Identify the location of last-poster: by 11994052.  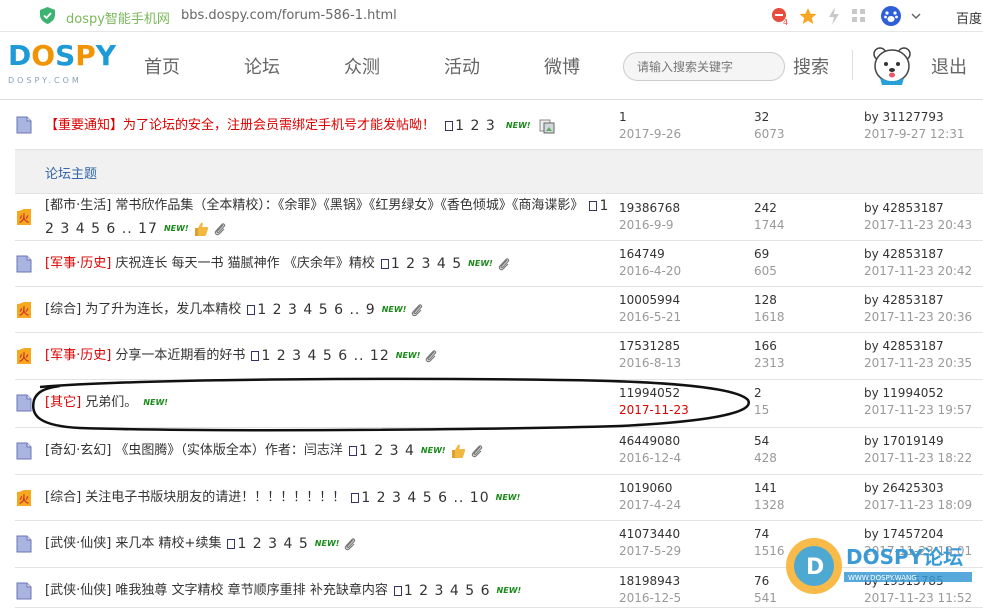
(918, 393).